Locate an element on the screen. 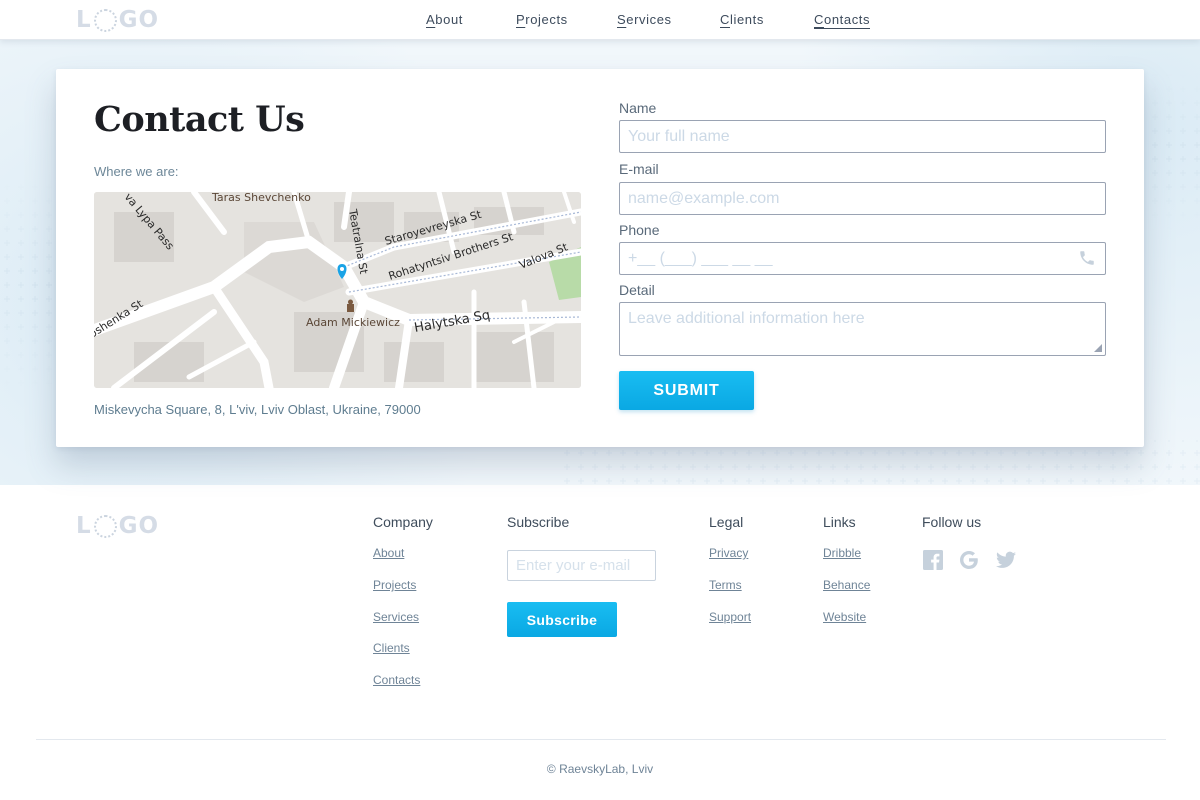  footer-link-clients: Clients is located at coordinates (391, 648).